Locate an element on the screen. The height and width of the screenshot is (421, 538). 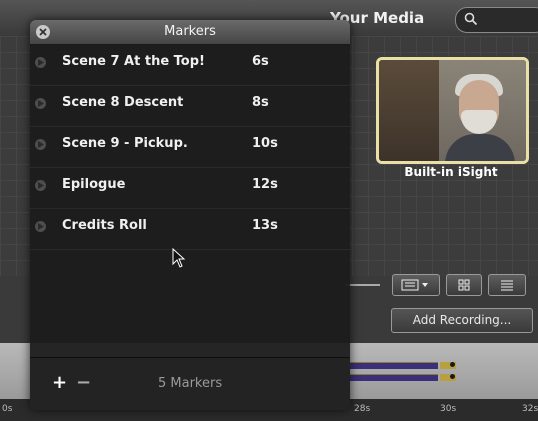
search-field is located at coordinates (496, 20).